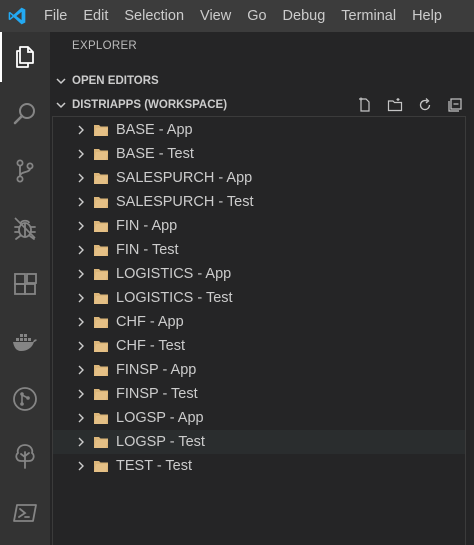 This screenshot has height=545, width=474. Describe the element at coordinates (259, 226) in the screenshot. I see `tree-row: FIN - App` at that location.